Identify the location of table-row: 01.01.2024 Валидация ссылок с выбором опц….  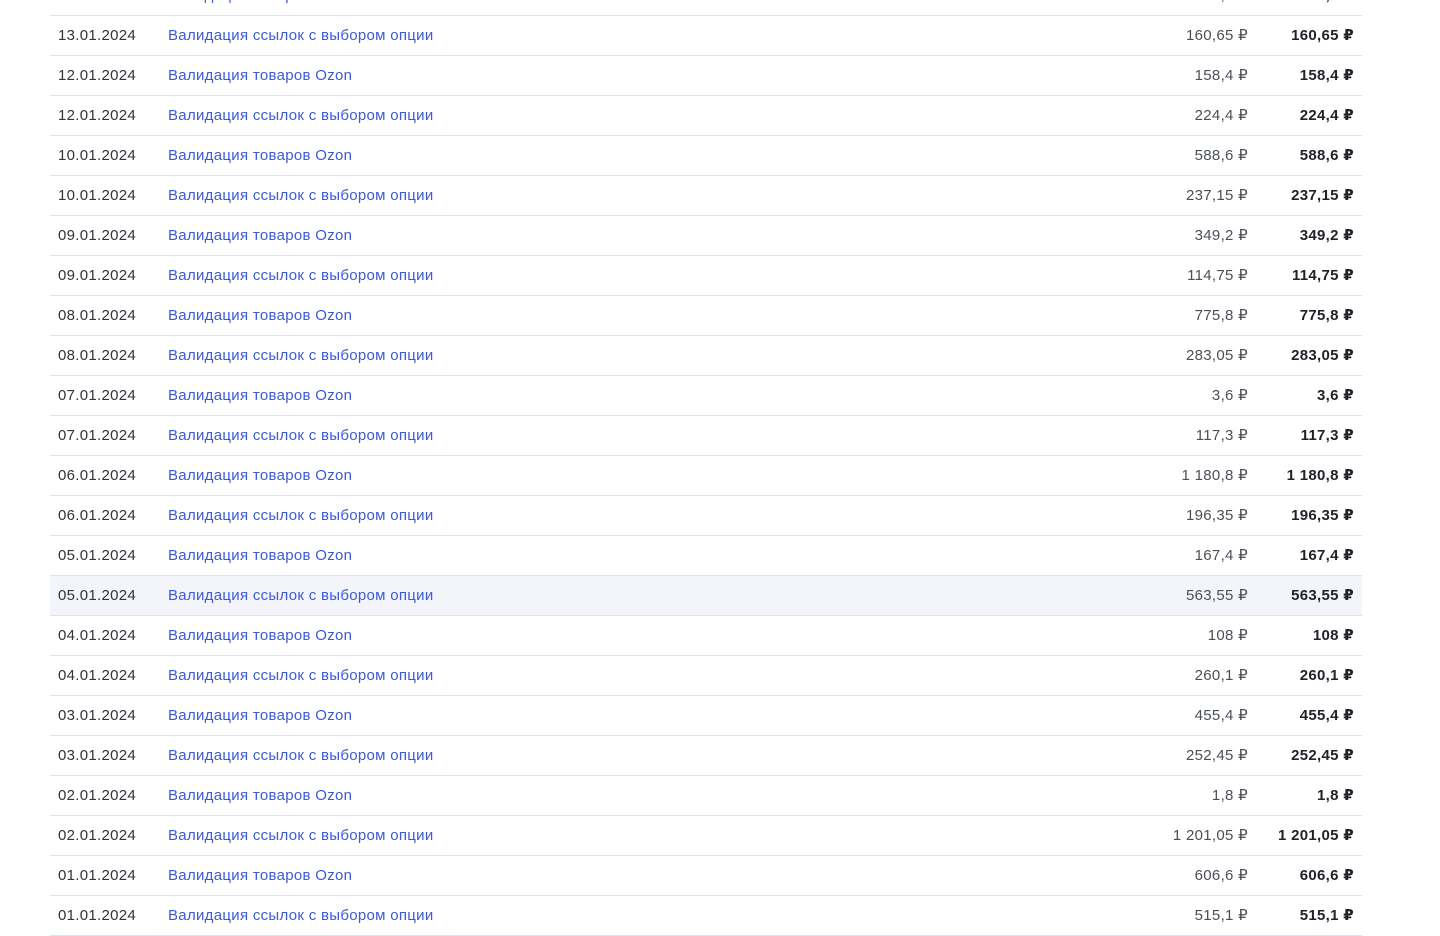
(706, 916).